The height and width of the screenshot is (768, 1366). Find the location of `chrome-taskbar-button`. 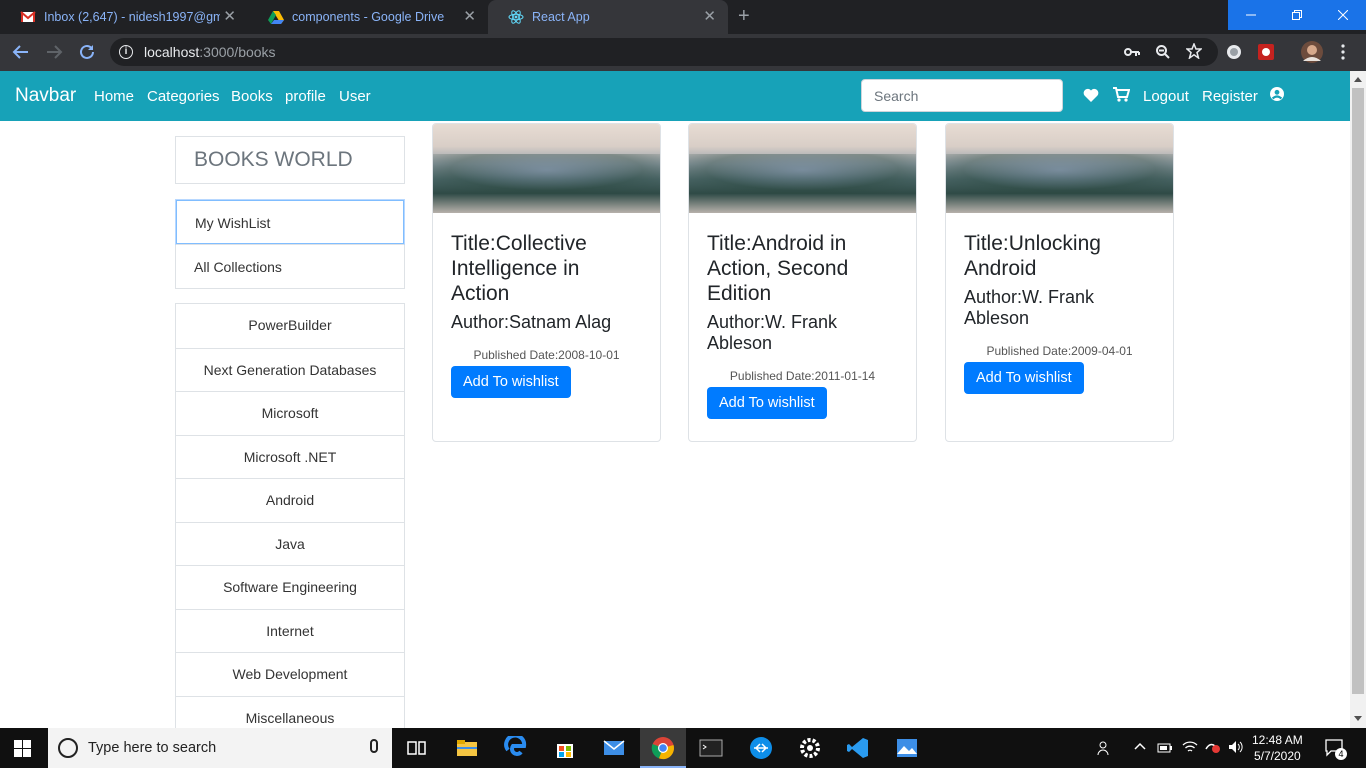

chrome-taskbar-button is located at coordinates (663, 748).